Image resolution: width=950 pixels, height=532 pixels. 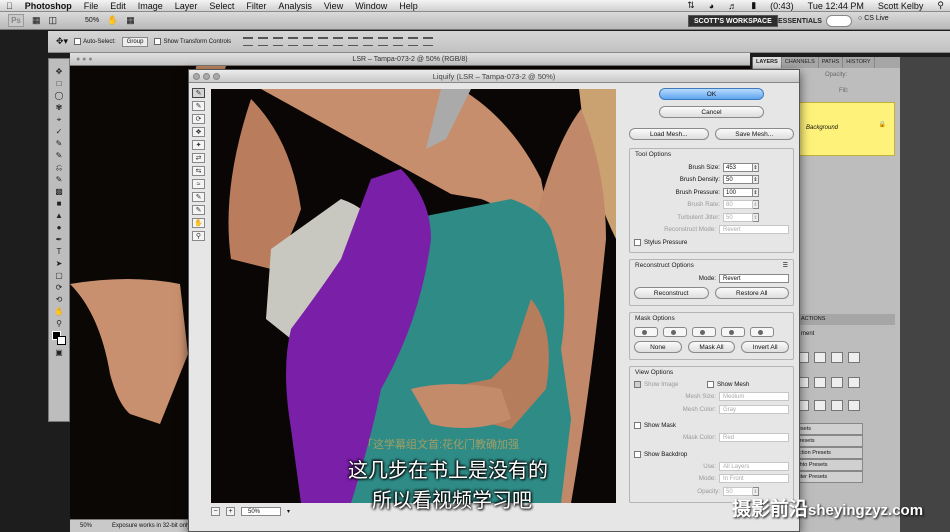 I want to click on reconstruct-button: Reconstruct, so click(x=671, y=292).